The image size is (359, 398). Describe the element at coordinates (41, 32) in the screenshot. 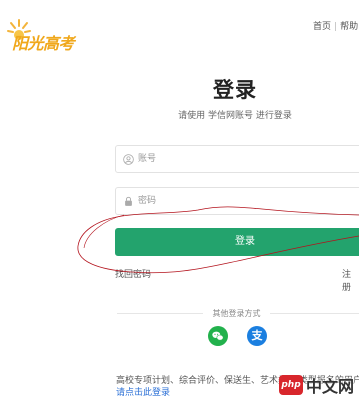

I see `site-logo: 阳光高考` at that location.